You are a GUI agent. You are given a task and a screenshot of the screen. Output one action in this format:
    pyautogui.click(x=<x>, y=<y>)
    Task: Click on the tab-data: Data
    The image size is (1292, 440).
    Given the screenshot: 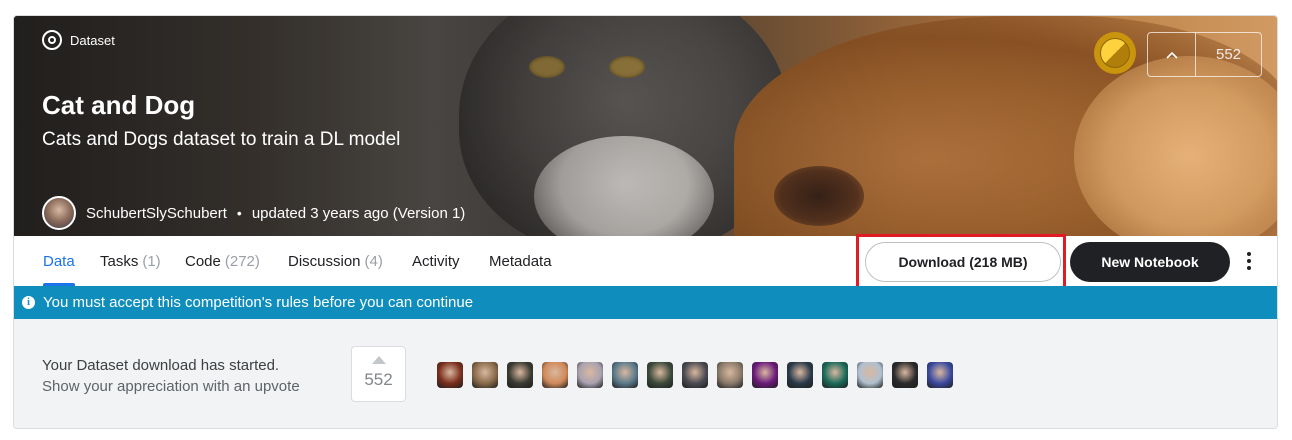 What is the action you would take?
    pyautogui.click(x=59, y=261)
    